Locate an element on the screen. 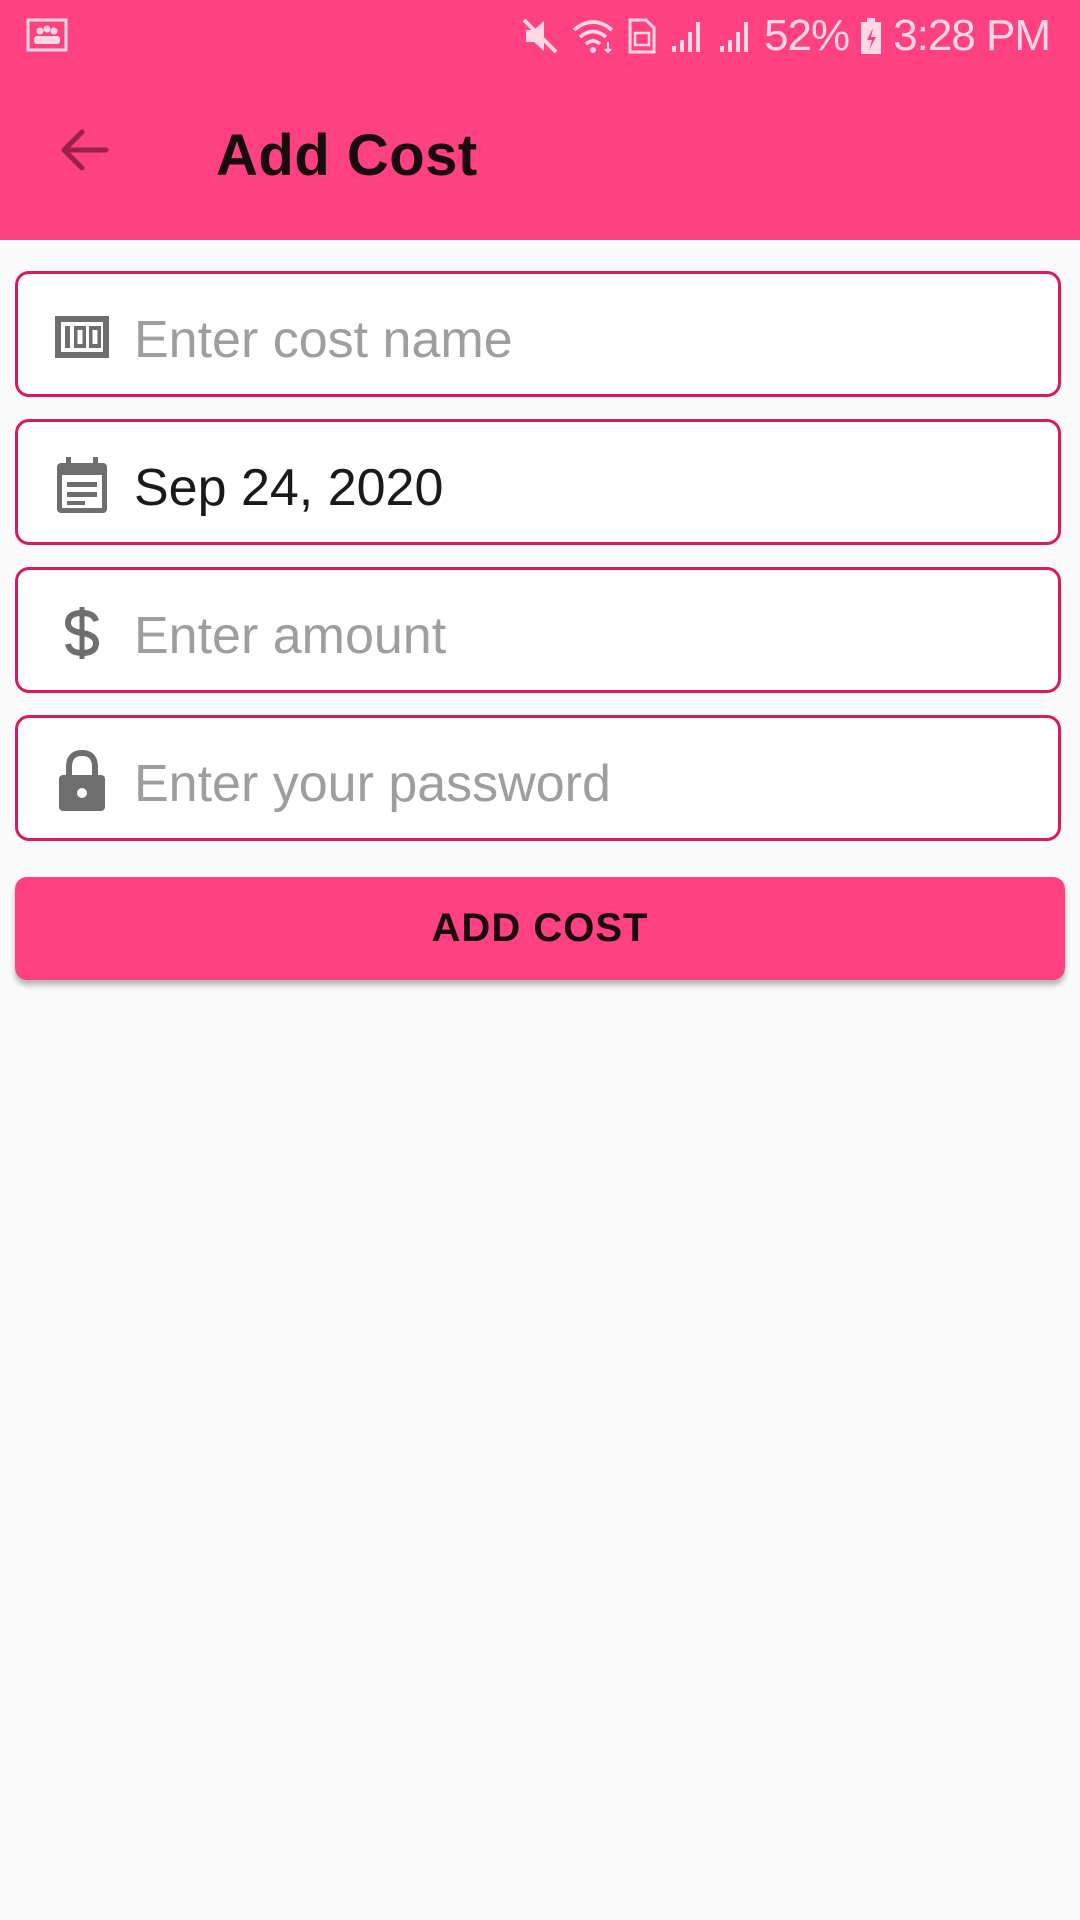  password-field: Enter your password is located at coordinates (538, 778).